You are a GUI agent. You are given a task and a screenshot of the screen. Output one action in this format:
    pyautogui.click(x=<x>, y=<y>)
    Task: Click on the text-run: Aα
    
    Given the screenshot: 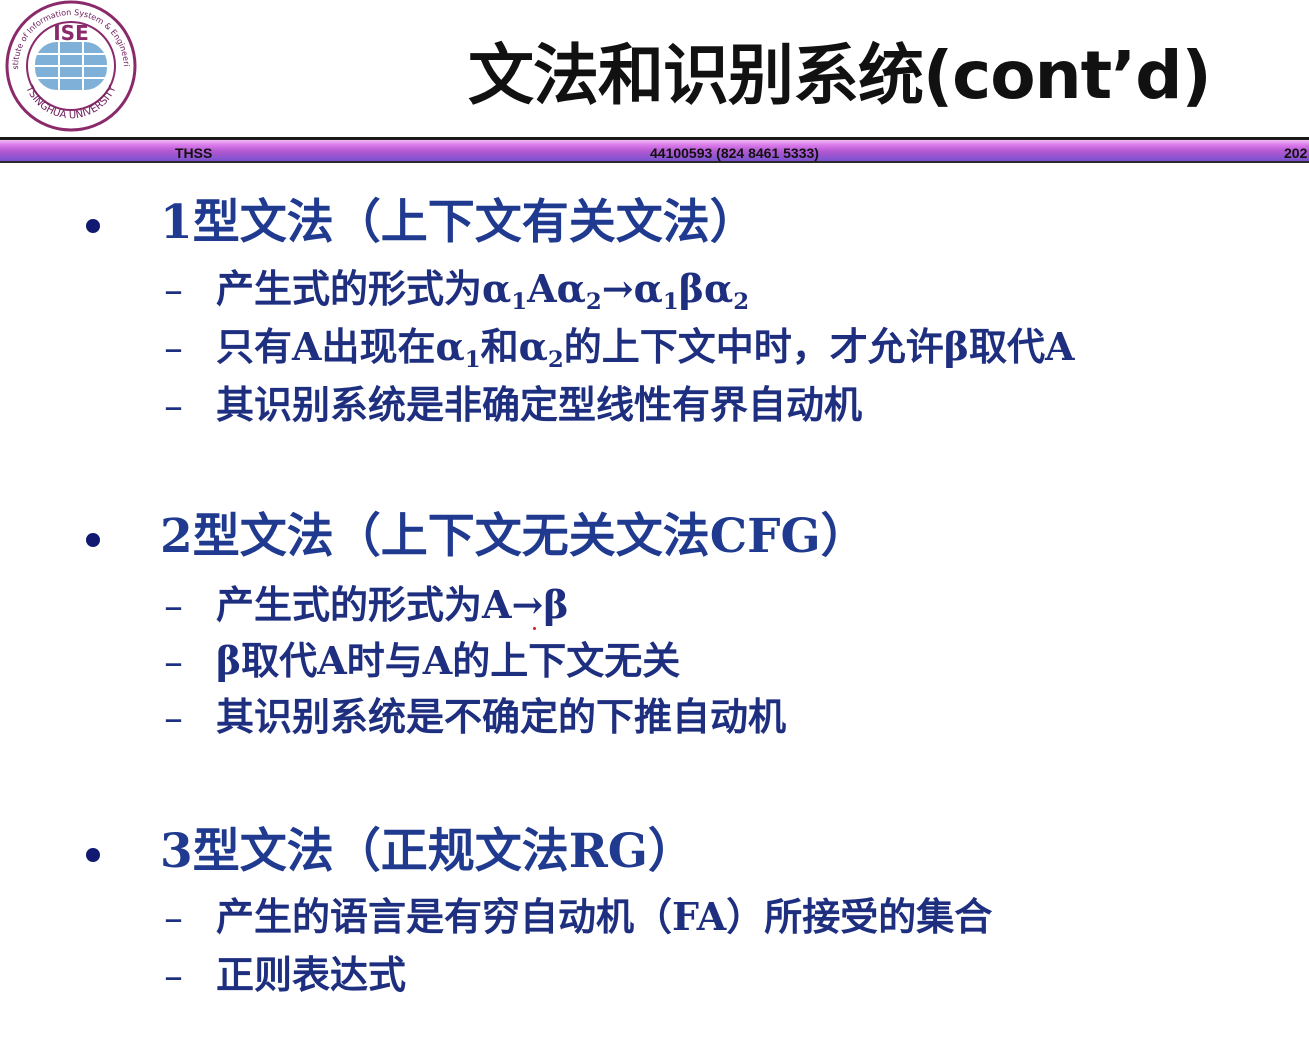 What is the action you would take?
    pyautogui.click(x=556, y=288)
    